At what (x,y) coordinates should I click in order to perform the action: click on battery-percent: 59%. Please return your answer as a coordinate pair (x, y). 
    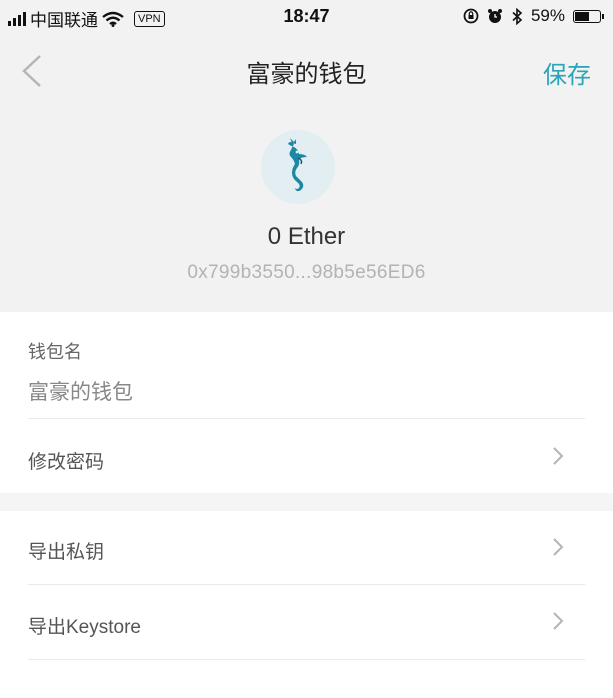
    Looking at the image, I should click on (547, 15).